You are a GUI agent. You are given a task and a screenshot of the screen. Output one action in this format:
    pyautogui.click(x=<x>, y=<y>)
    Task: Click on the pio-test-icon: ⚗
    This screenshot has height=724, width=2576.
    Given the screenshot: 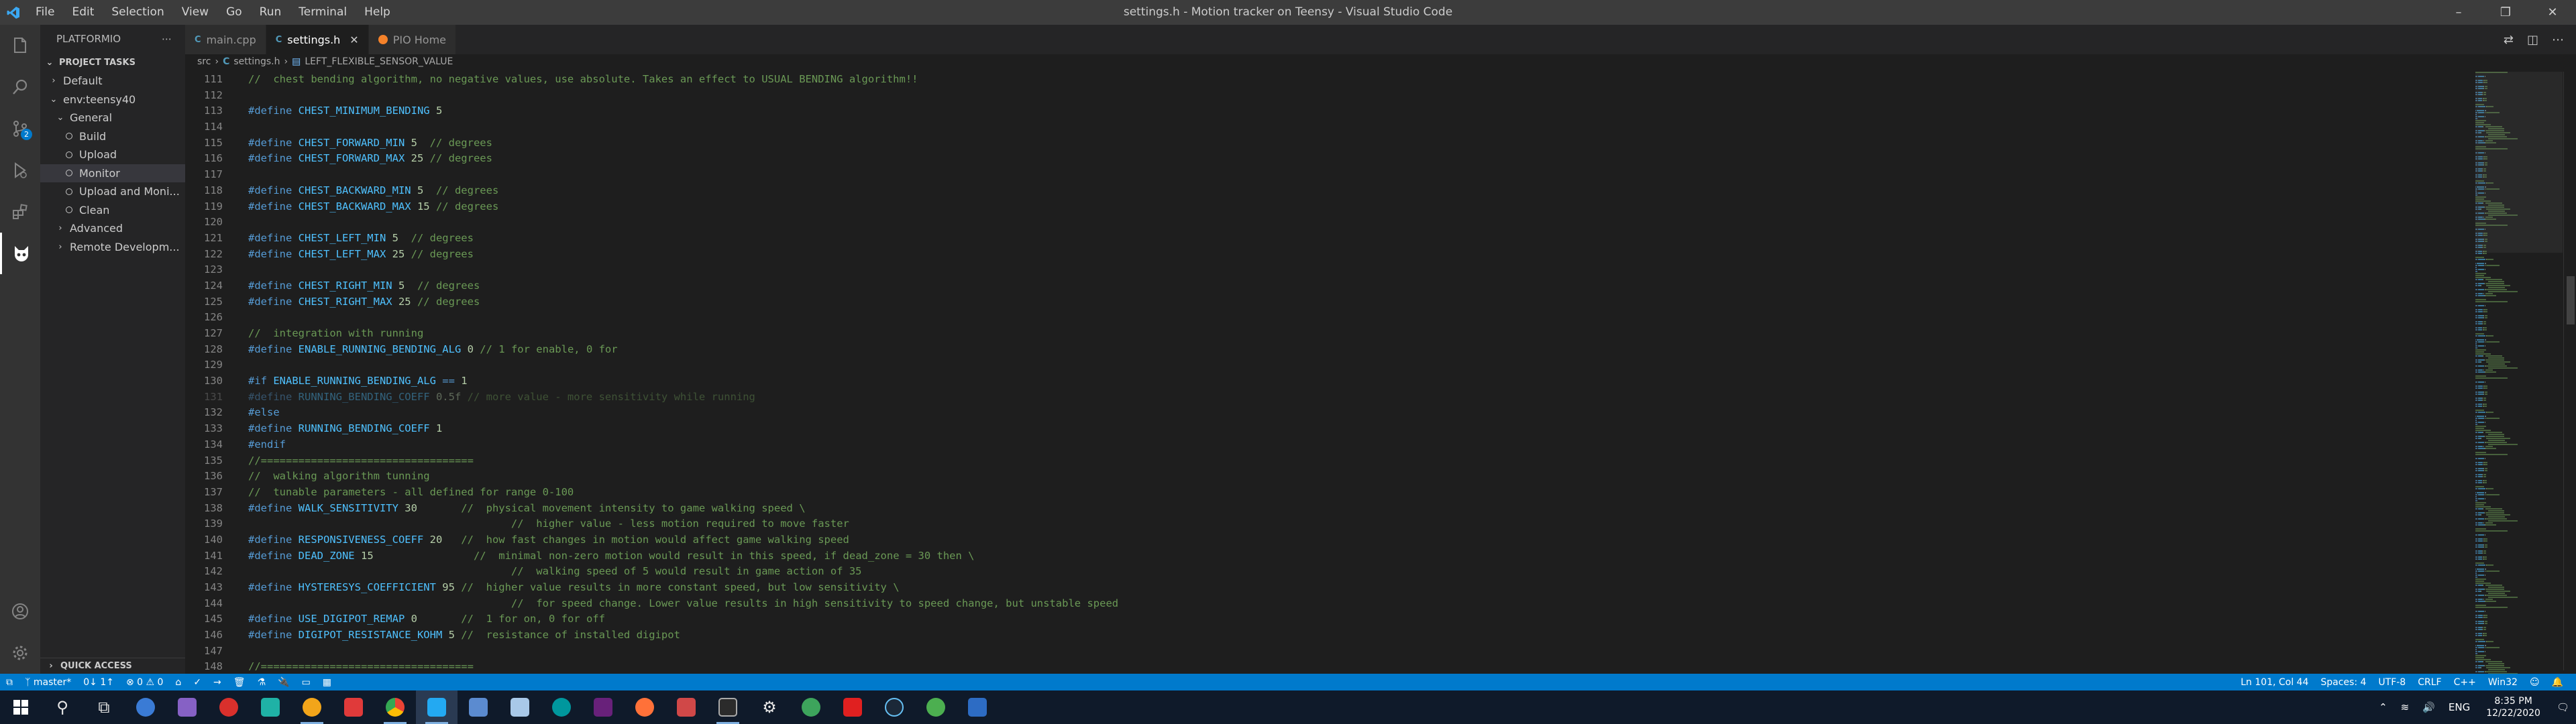 What is the action you would take?
    pyautogui.click(x=262, y=682)
    